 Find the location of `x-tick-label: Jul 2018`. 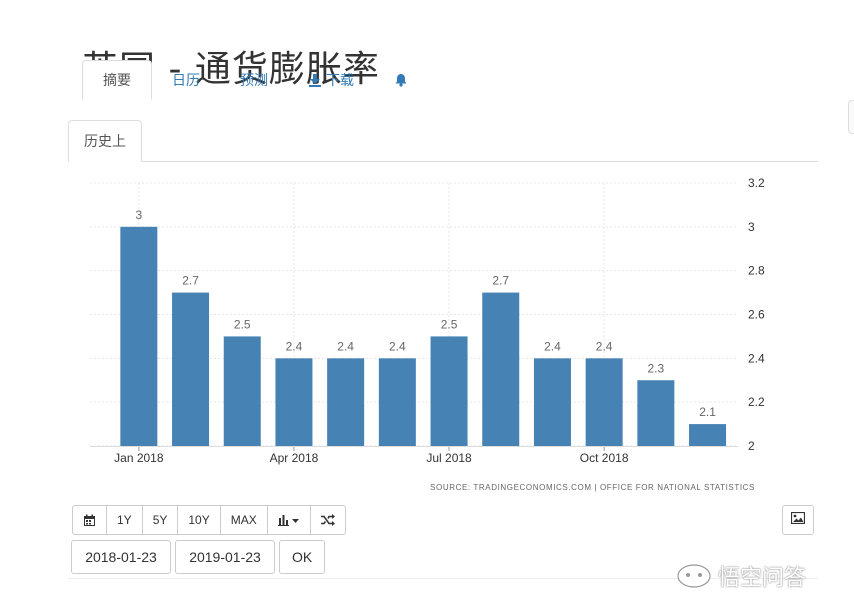

x-tick-label: Jul 2018 is located at coordinates (449, 458).